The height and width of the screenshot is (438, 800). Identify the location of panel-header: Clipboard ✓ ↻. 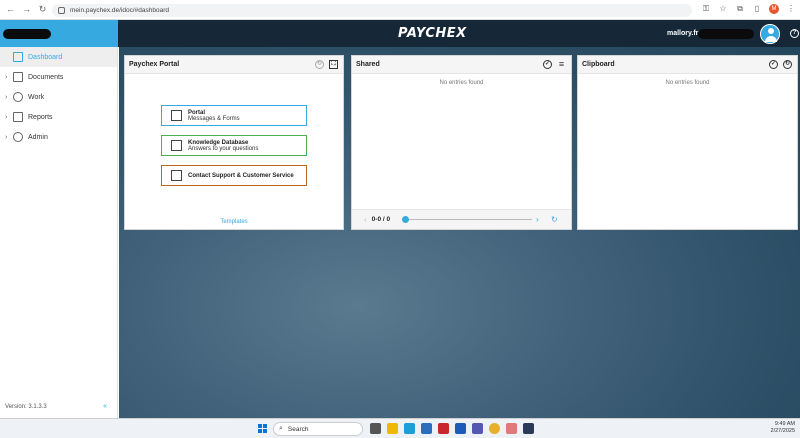
(687, 65).